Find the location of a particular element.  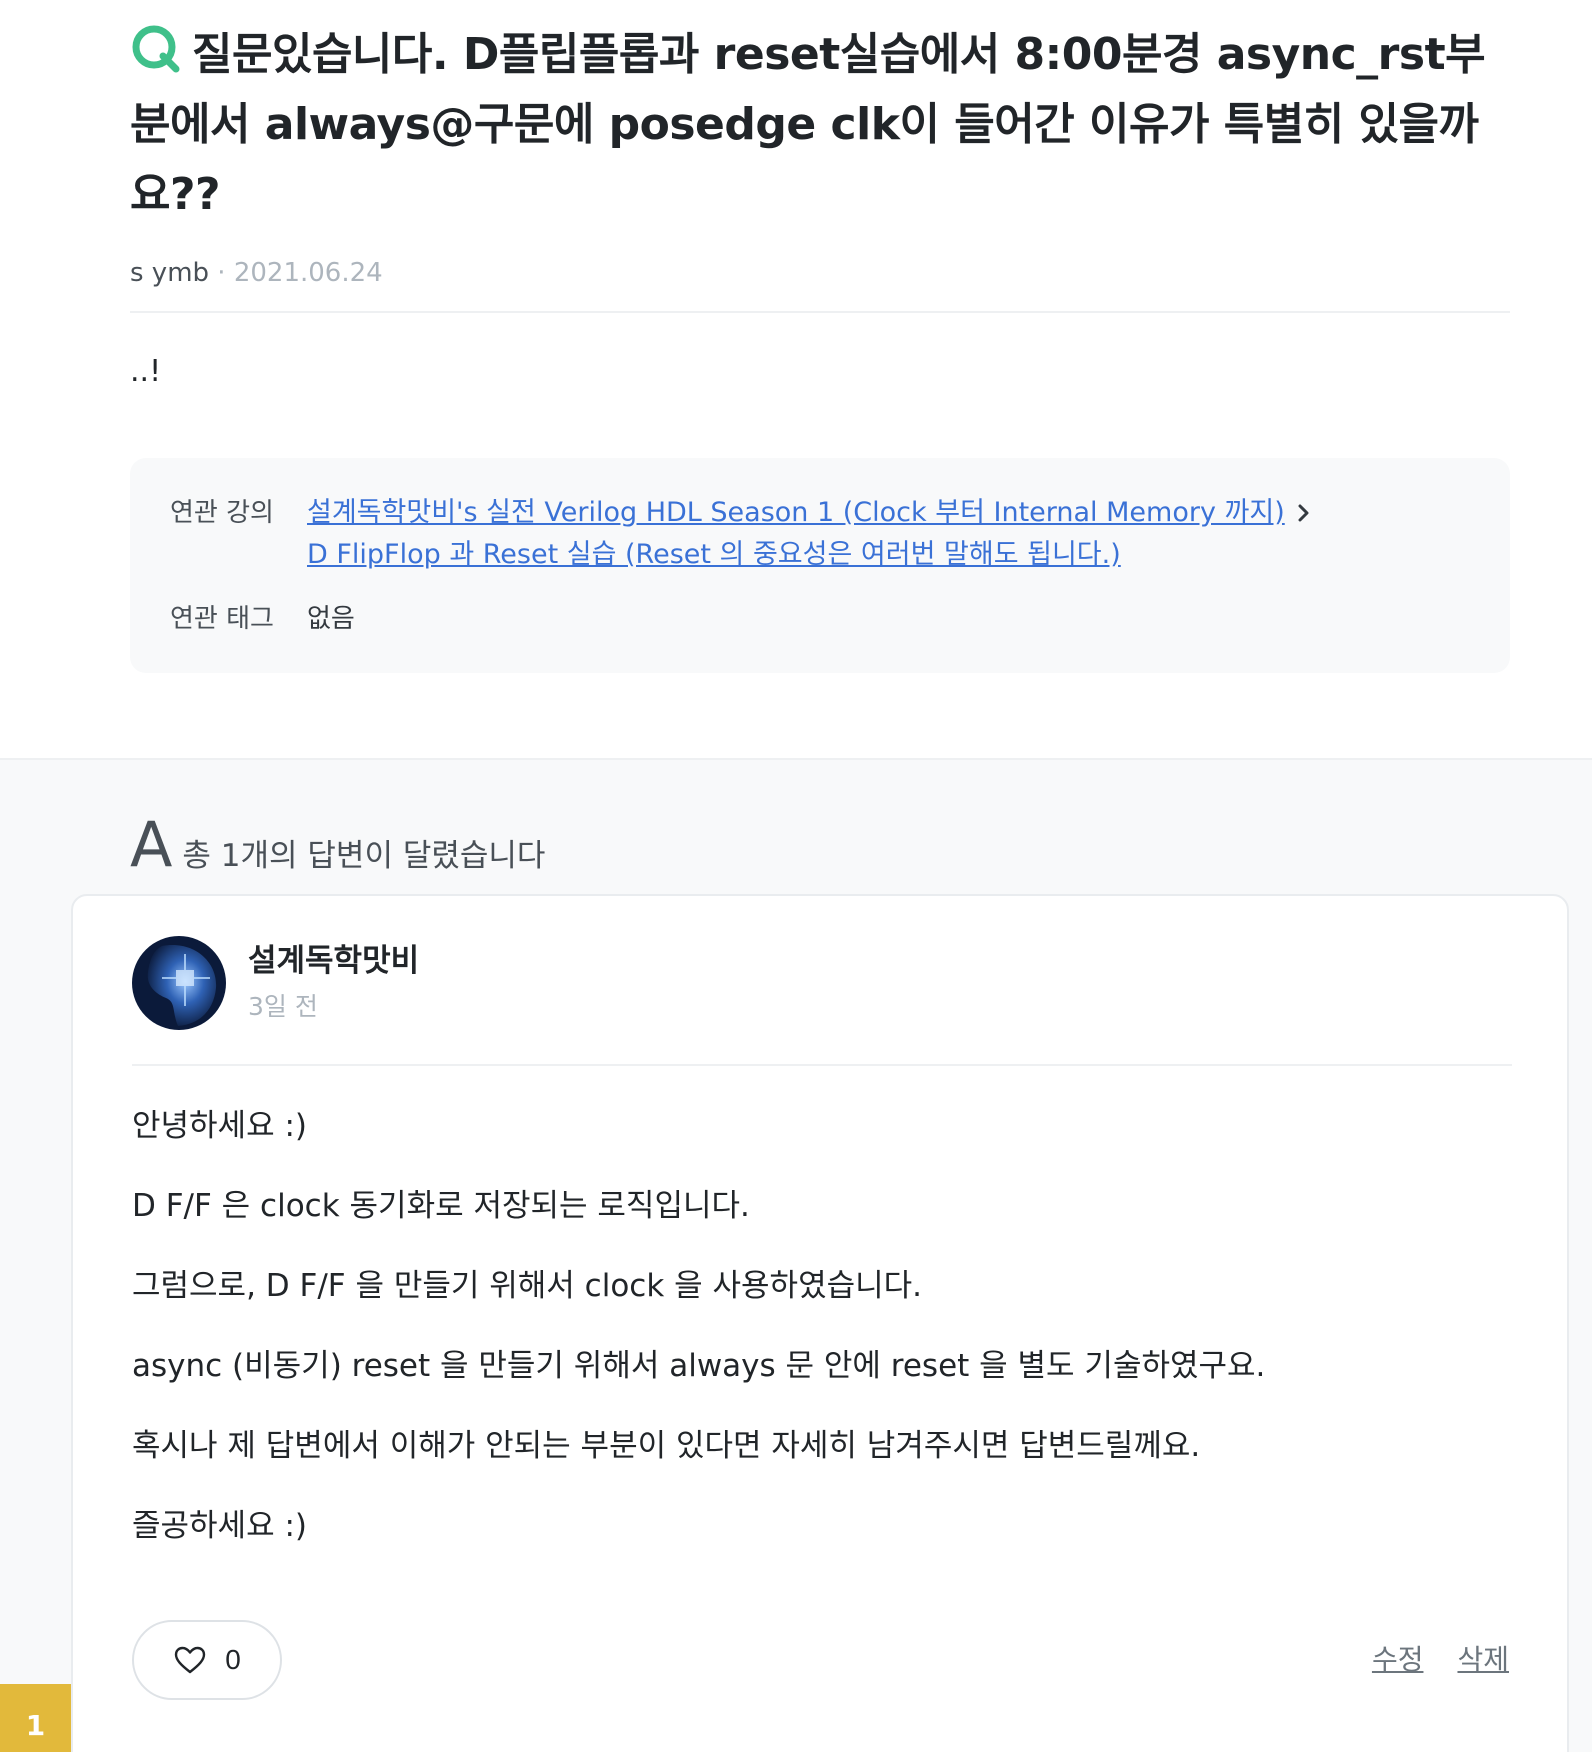

avatar is located at coordinates (179, 983).